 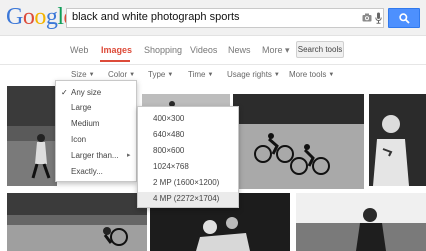 I want to click on size-option-label: Large, so click(x=81, y=107).